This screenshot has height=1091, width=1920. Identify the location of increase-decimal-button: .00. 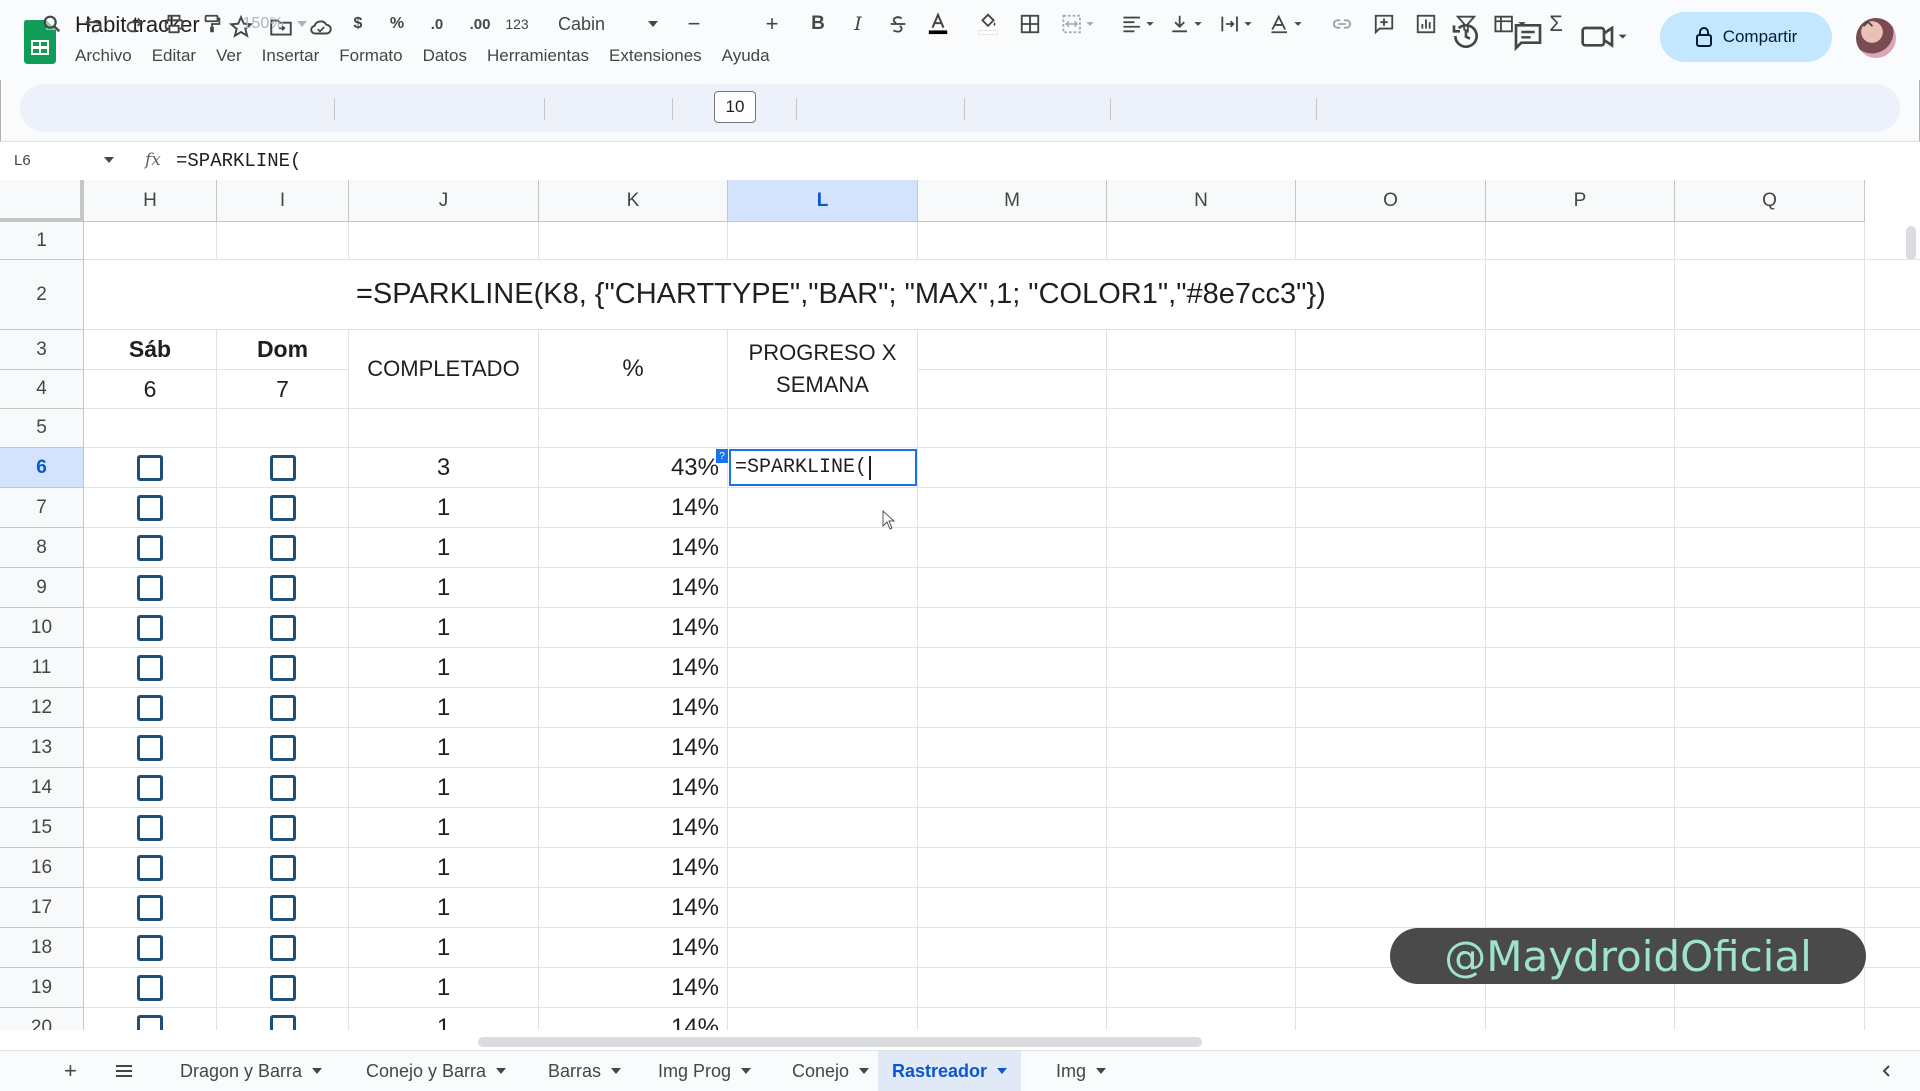
(480, 24).